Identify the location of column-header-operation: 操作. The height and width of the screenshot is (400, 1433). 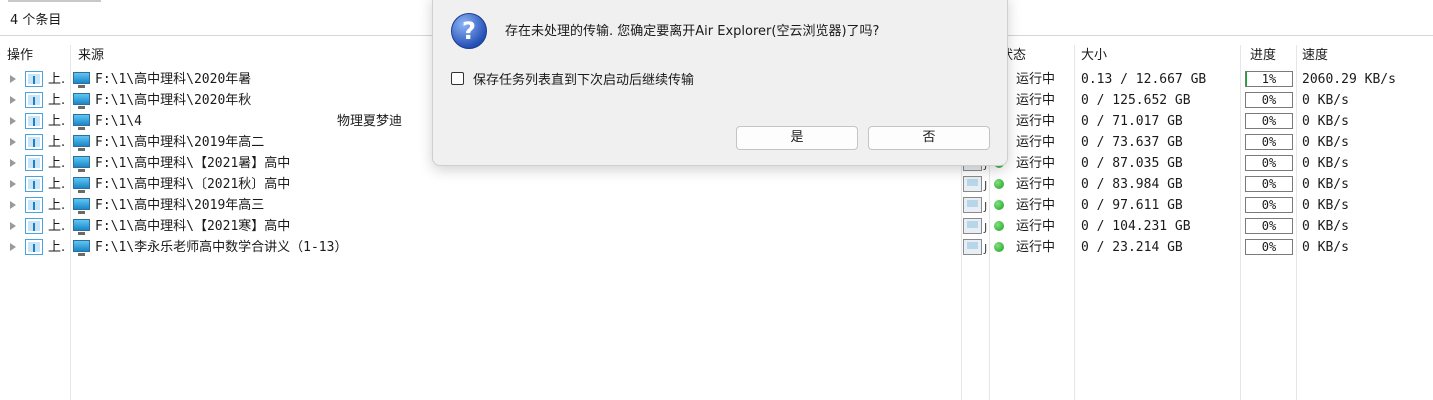
(20, 56).